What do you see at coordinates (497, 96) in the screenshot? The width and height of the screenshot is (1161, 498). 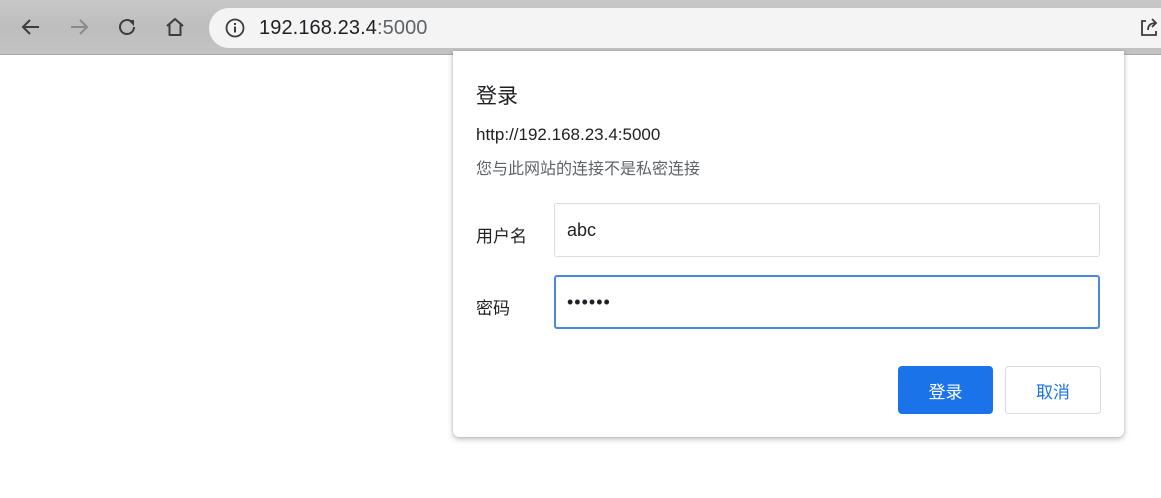 I see `dialog-title: 登录` at bounding box center [497, 96].